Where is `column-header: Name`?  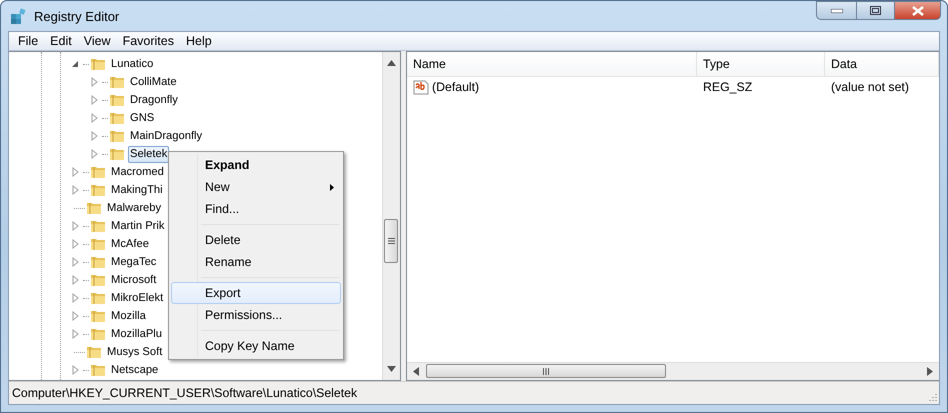
column-header: Name is located at coordinates (552, 64).